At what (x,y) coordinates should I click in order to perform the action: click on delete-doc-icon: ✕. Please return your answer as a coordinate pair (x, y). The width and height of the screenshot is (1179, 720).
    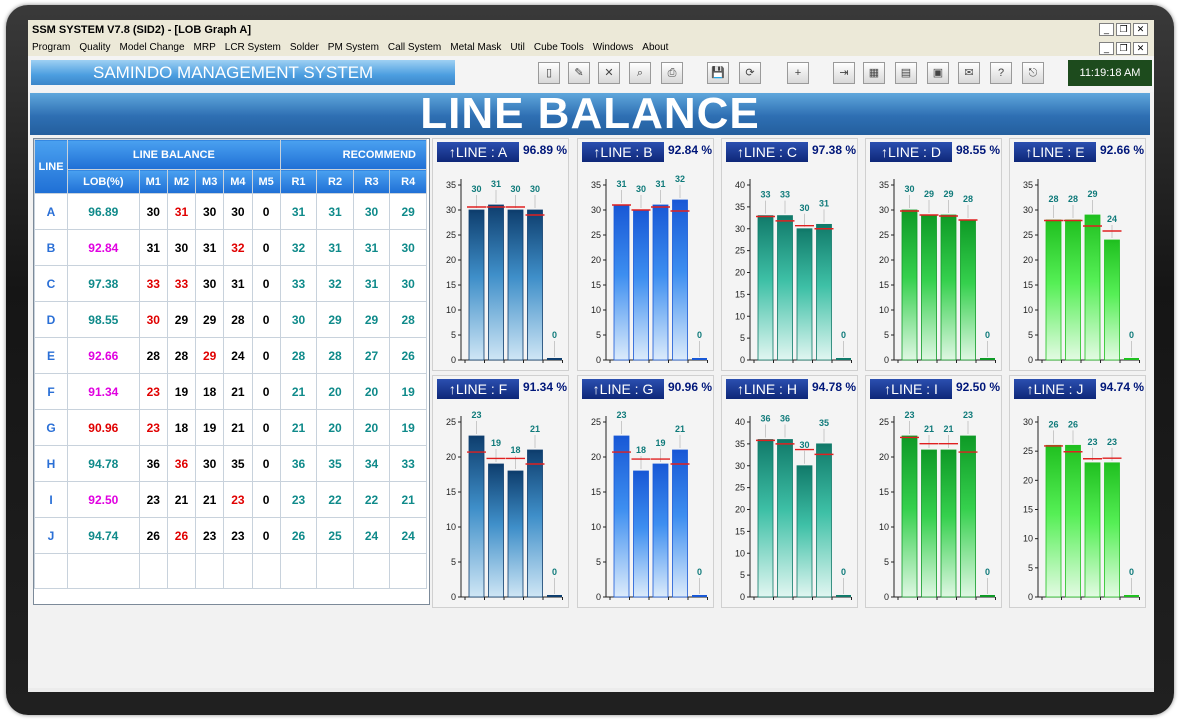
    Looking at the image, I should click on (609, 73).